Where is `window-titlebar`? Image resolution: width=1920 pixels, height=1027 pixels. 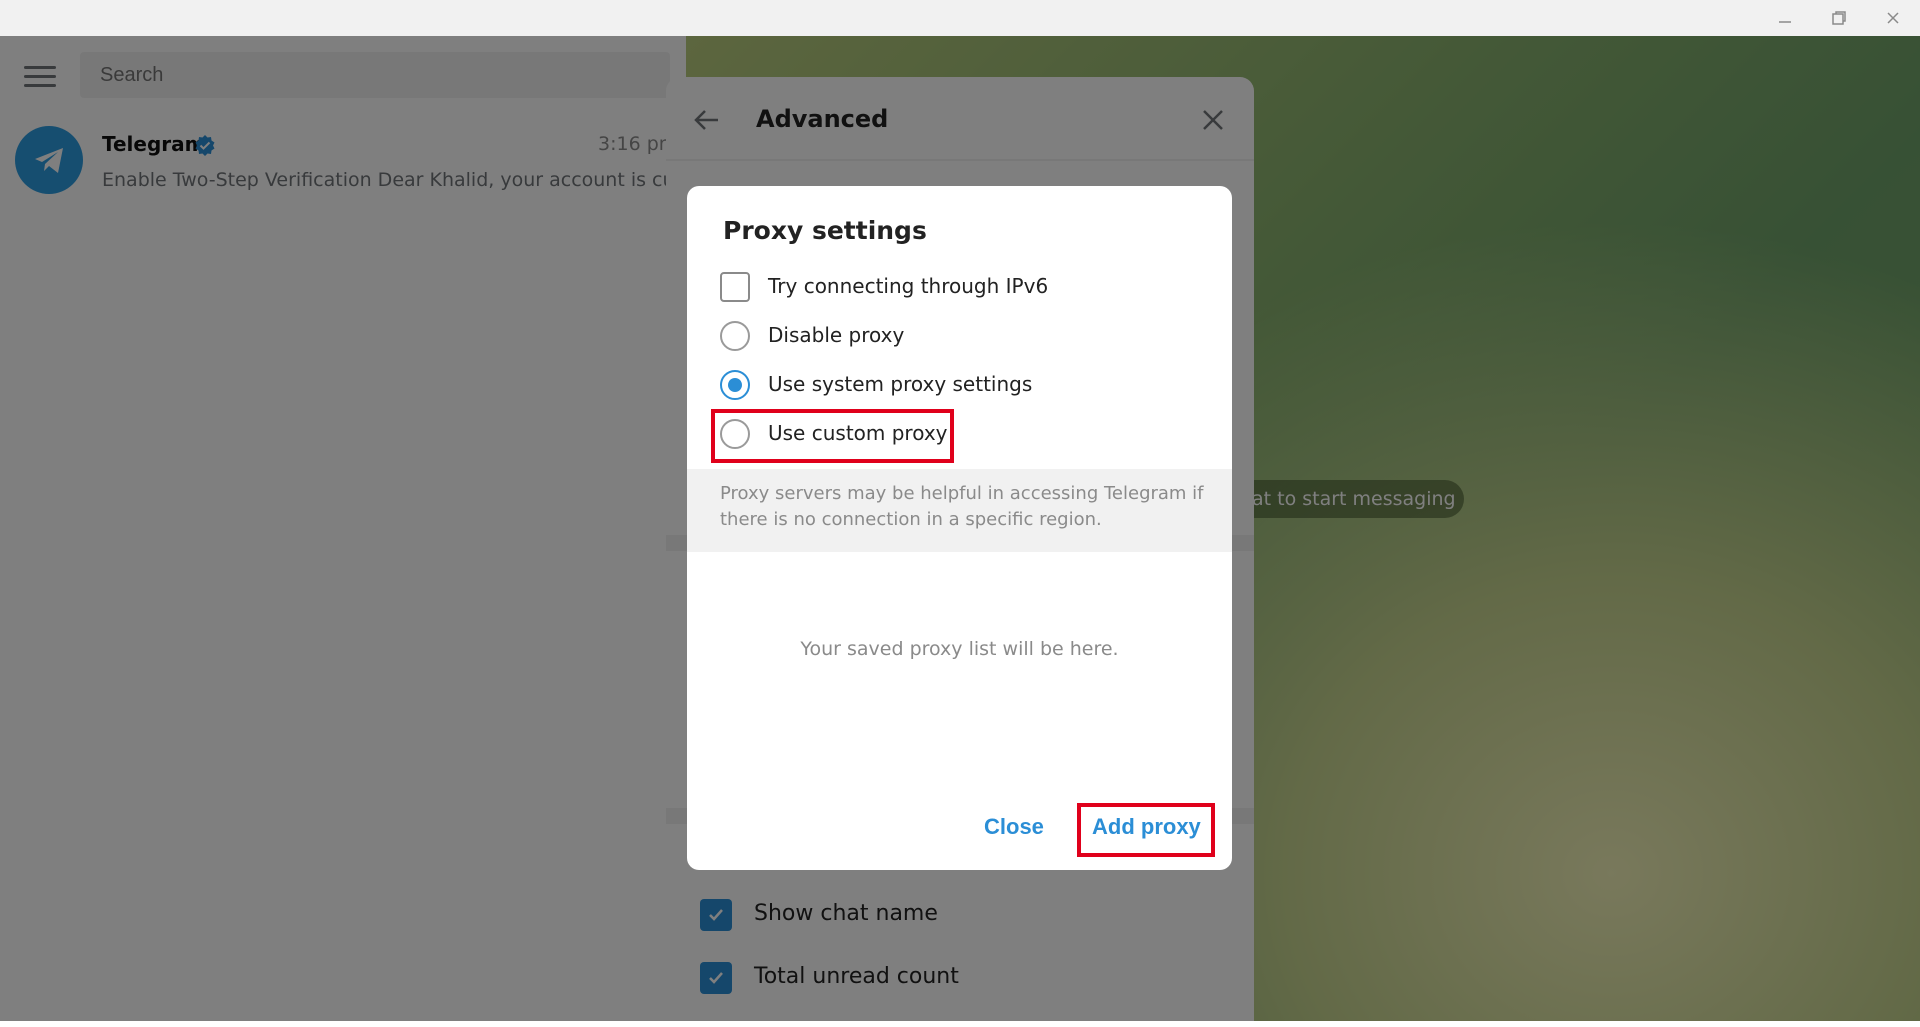 window-titlebar is located at coordinates (960, 18).